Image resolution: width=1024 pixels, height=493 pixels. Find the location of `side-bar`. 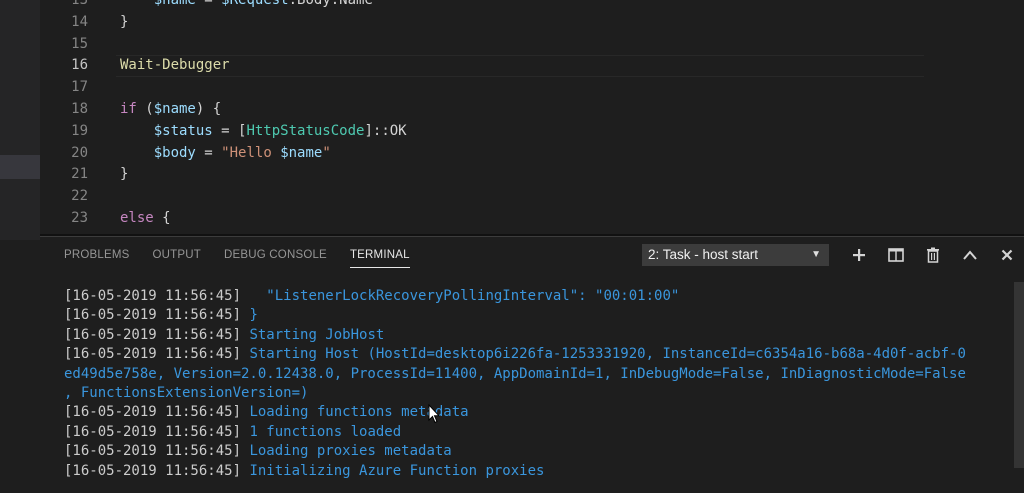

side-bar is located at coordinates (20, 246).